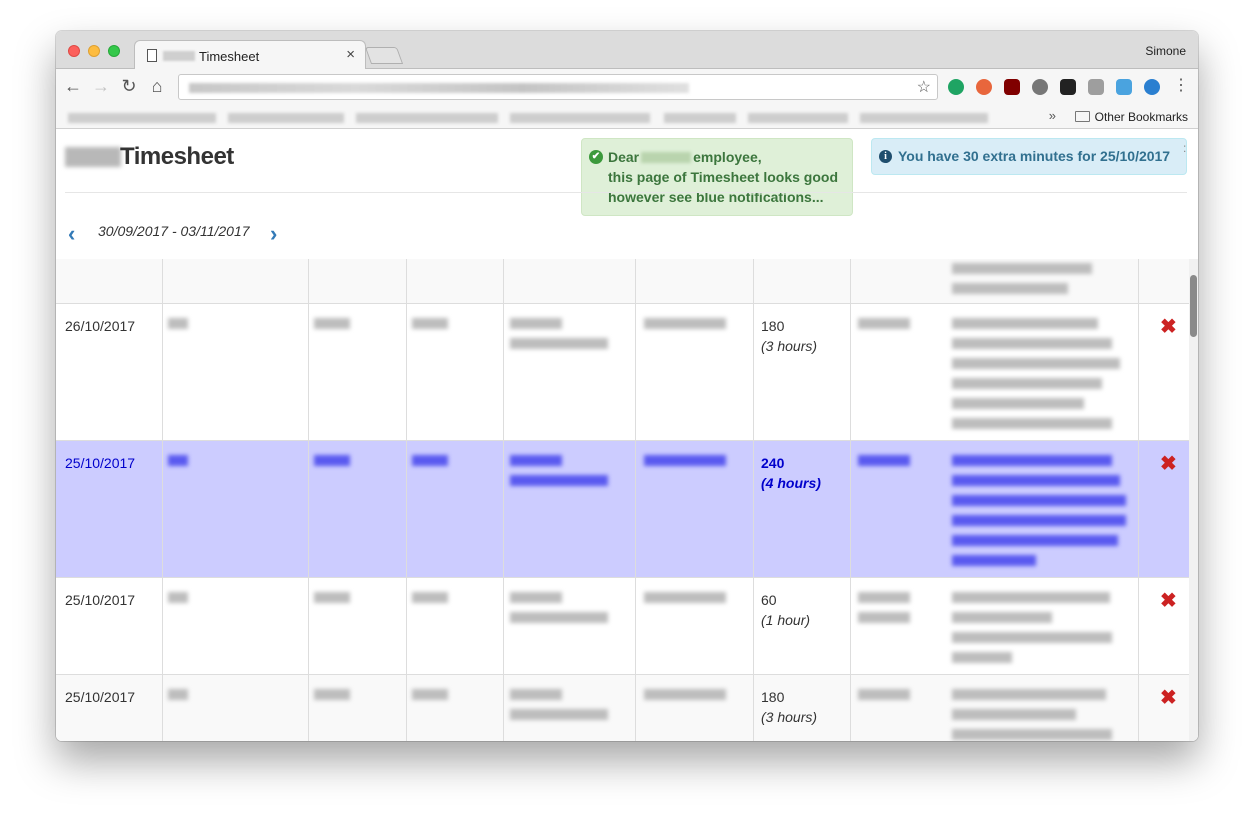 The image size is (1254, 821). I want to click on row-minutes: 240 (4 hours), so click(791, 473).